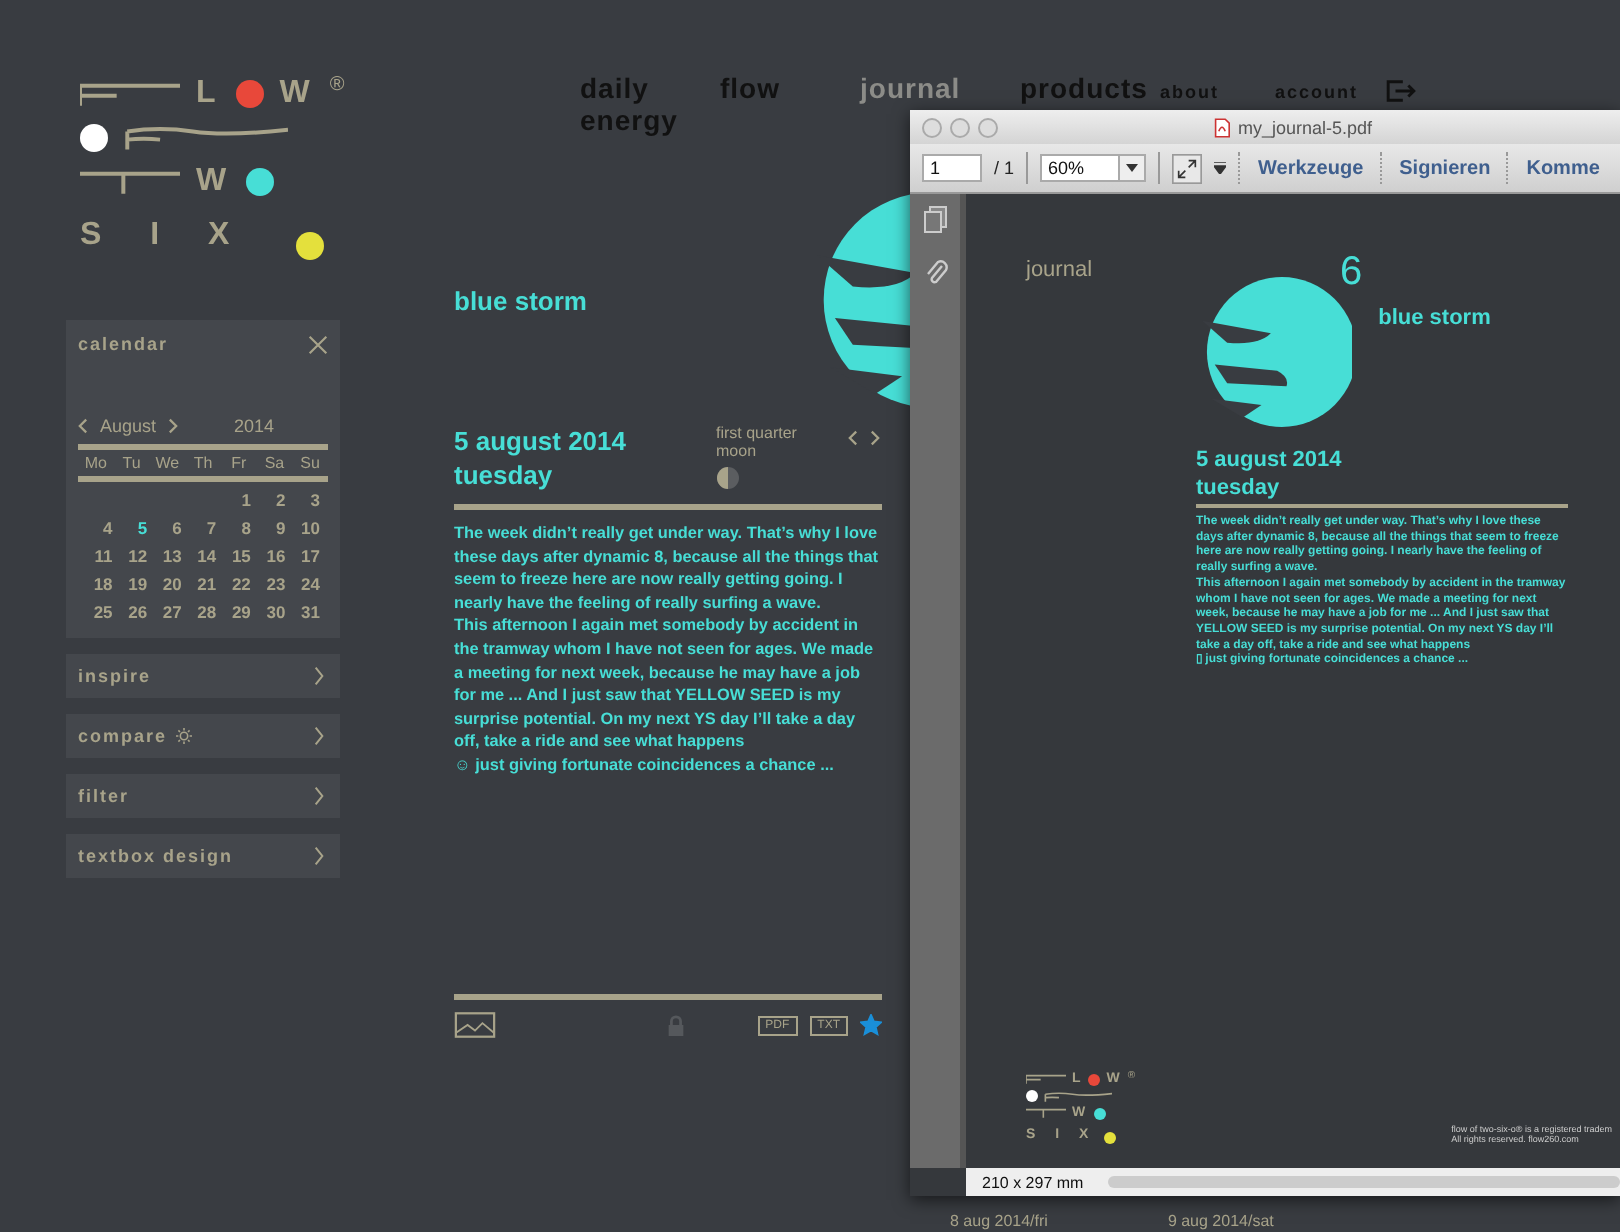 The height and width of the screenshot is (1232, 1620). What do you see at coordinates (871, 1025) in the screenshot?
I see `star-icon` at bounding box center [871, 1025].